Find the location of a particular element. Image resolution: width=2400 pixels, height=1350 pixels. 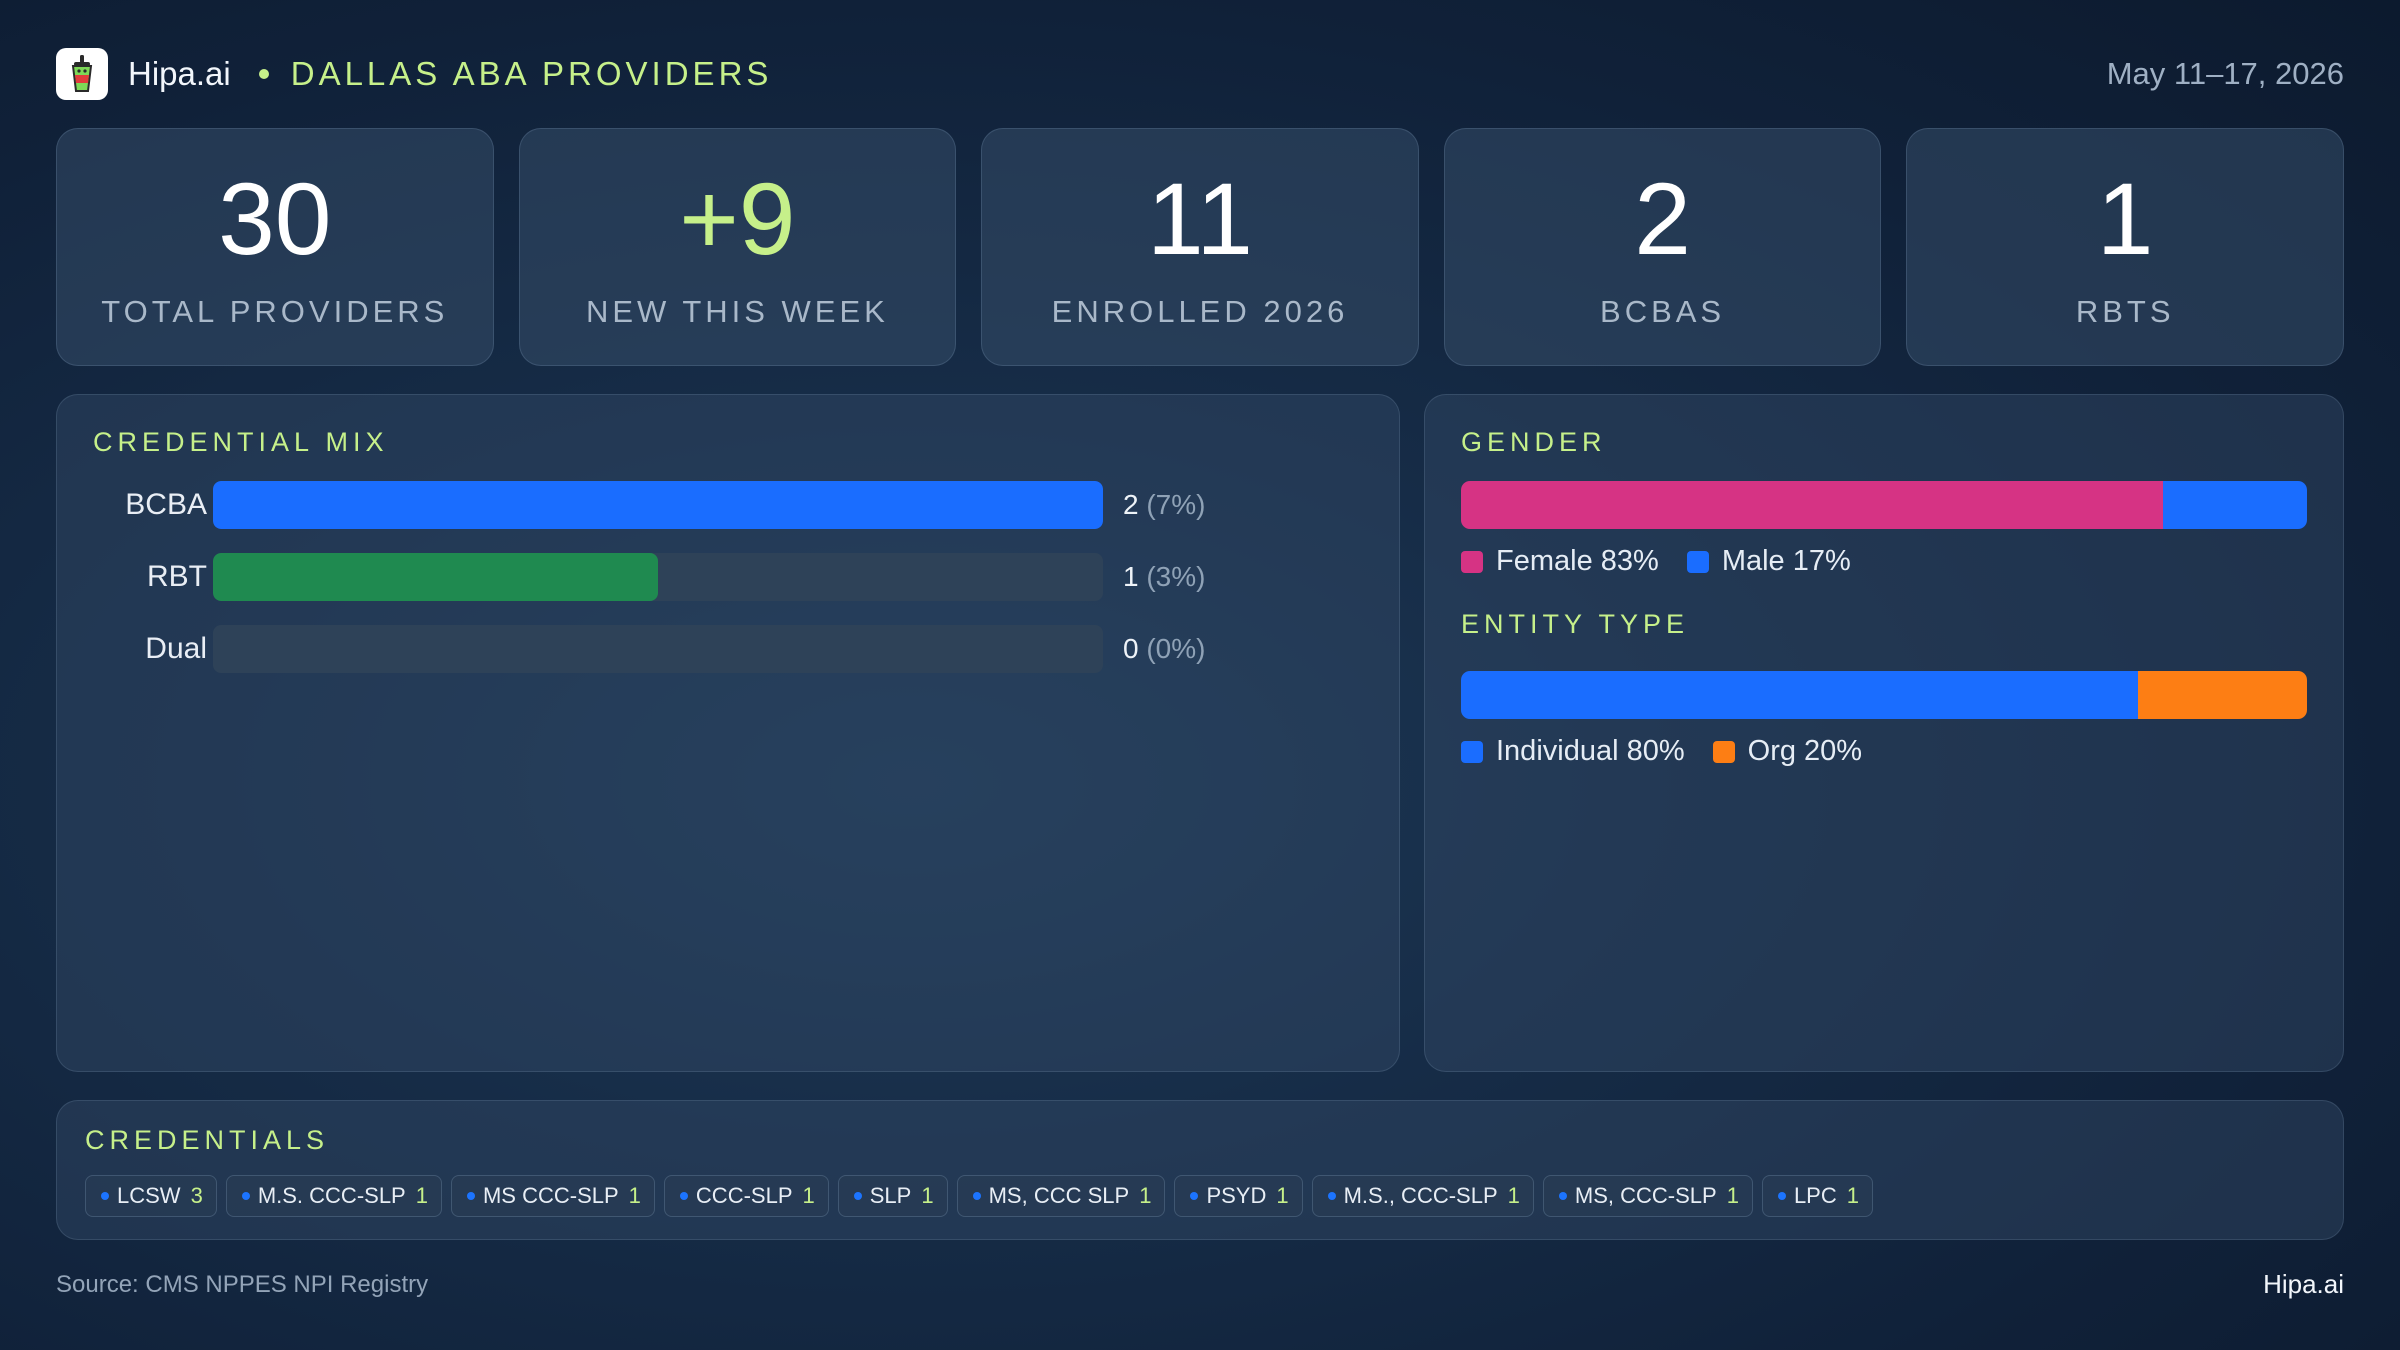

kpi-label: NEW THIS WEEK is located at coordinates (737, 311).